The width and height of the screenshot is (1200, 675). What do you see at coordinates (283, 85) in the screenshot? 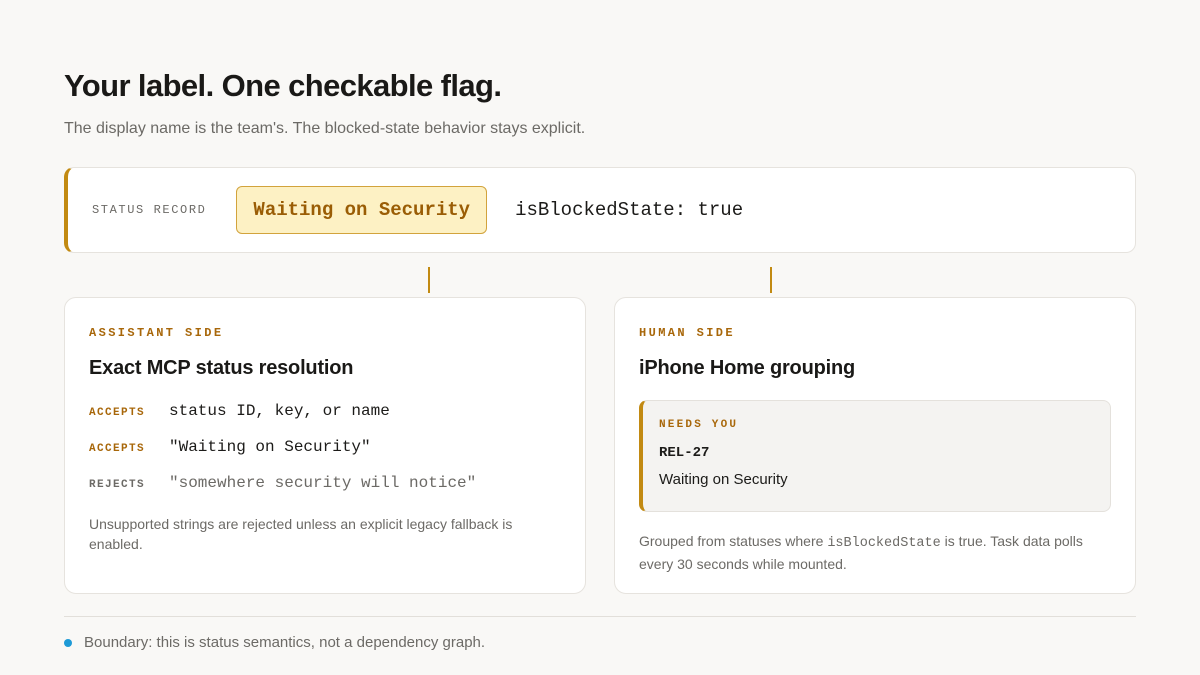
I see `page-title: Your label. One checkable flag.` at bounding box center [283, 85].